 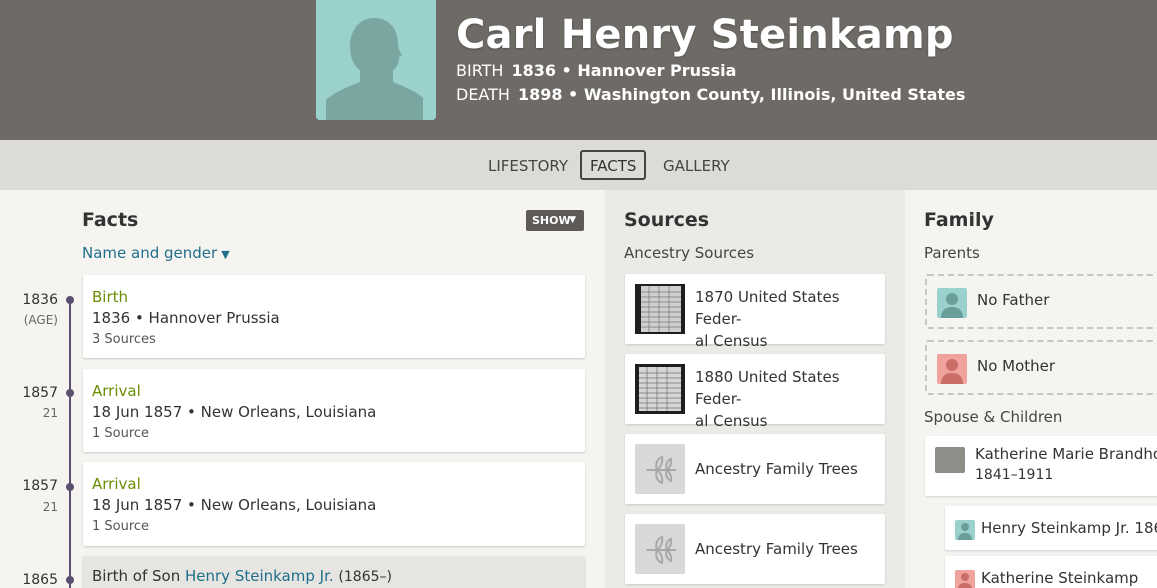 I want to click on name-and-gender-link: Name and gender ▼, so click(x=156, y=253).